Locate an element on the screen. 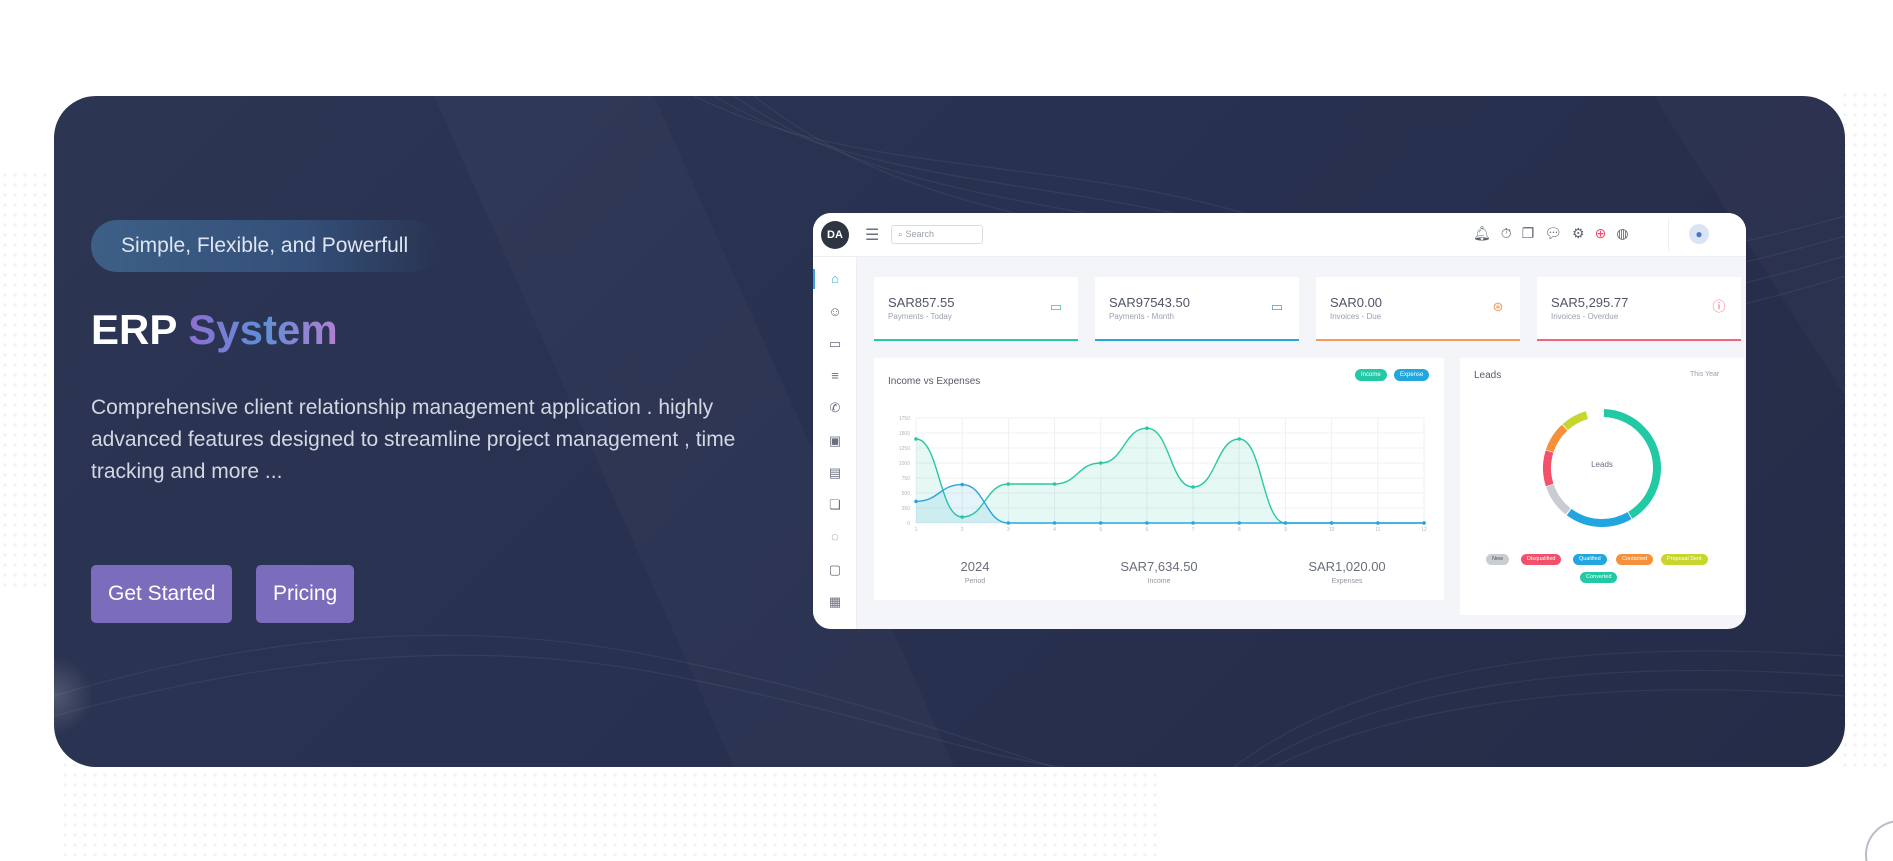  alert-icon: ⓘ is located at coordinates (1719, 306).